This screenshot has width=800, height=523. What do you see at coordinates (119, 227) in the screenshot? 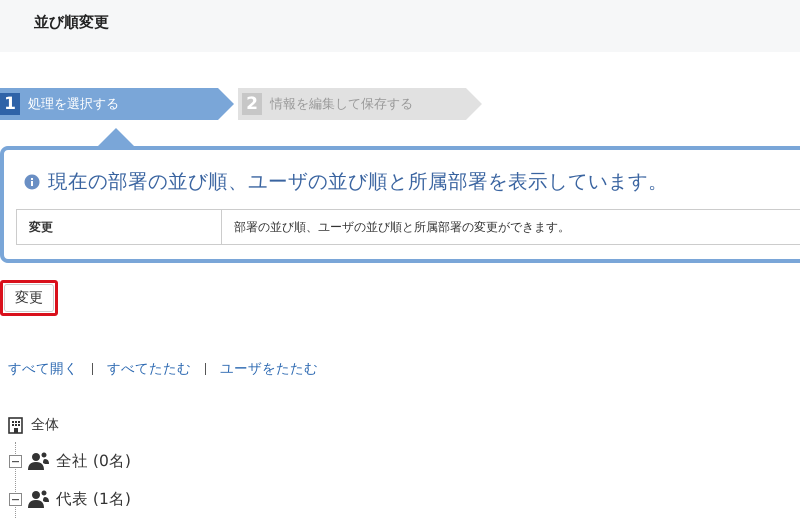
I see `table-cell: 変更` at bounding box center [119, 227].